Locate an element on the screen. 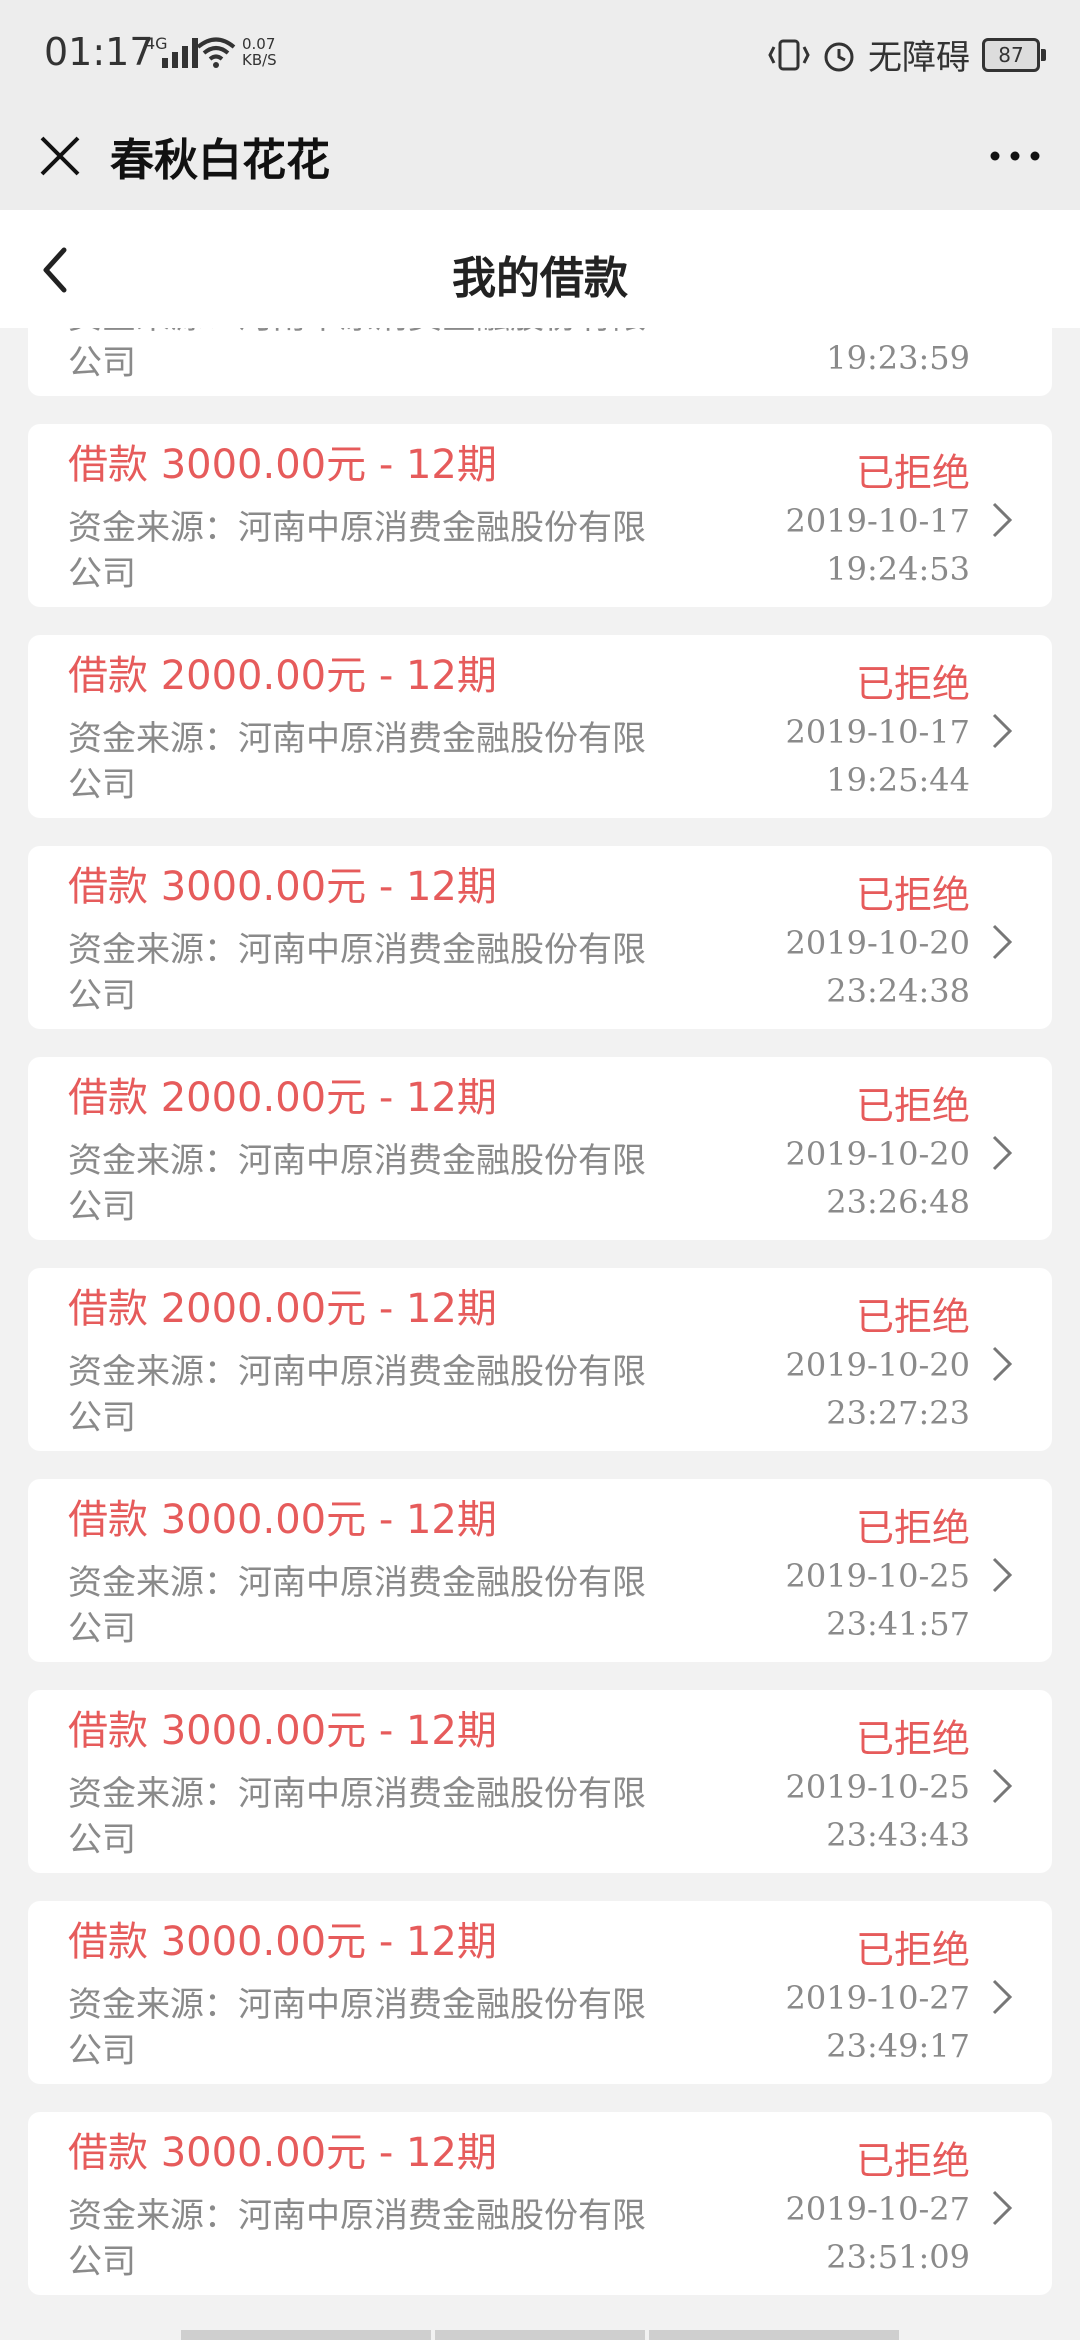 The width and height of the screenshot is (1080, 2340). loan-time: 23:41:57 is located at coordinates (898, 1624).